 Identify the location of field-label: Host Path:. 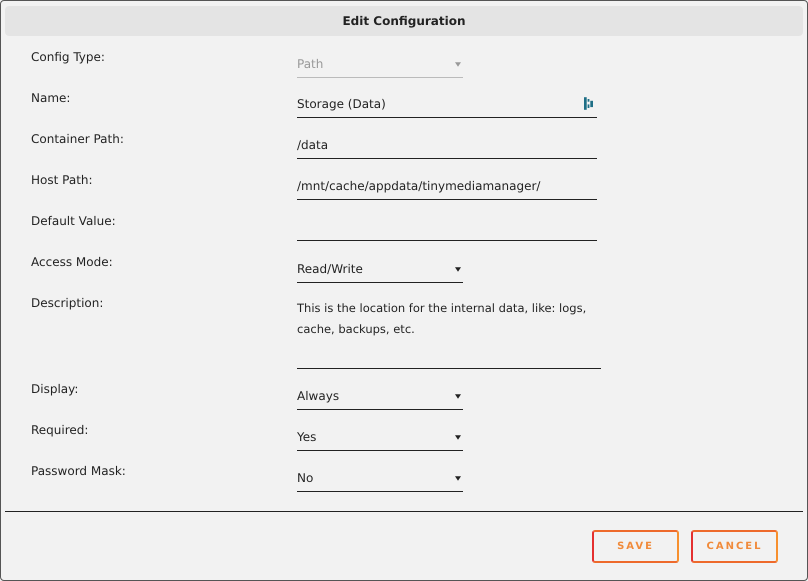
(62, 180).